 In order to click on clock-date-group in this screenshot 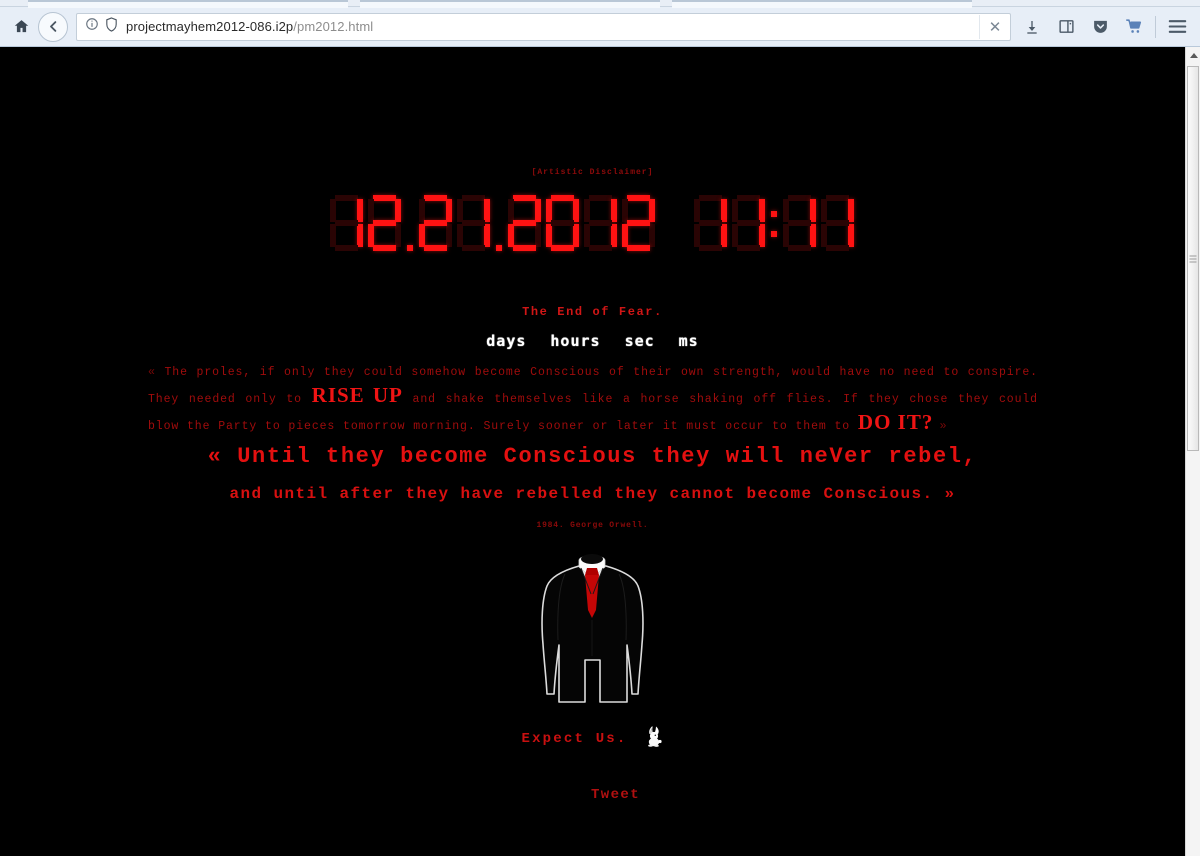, I will do `click(493, 223)`.